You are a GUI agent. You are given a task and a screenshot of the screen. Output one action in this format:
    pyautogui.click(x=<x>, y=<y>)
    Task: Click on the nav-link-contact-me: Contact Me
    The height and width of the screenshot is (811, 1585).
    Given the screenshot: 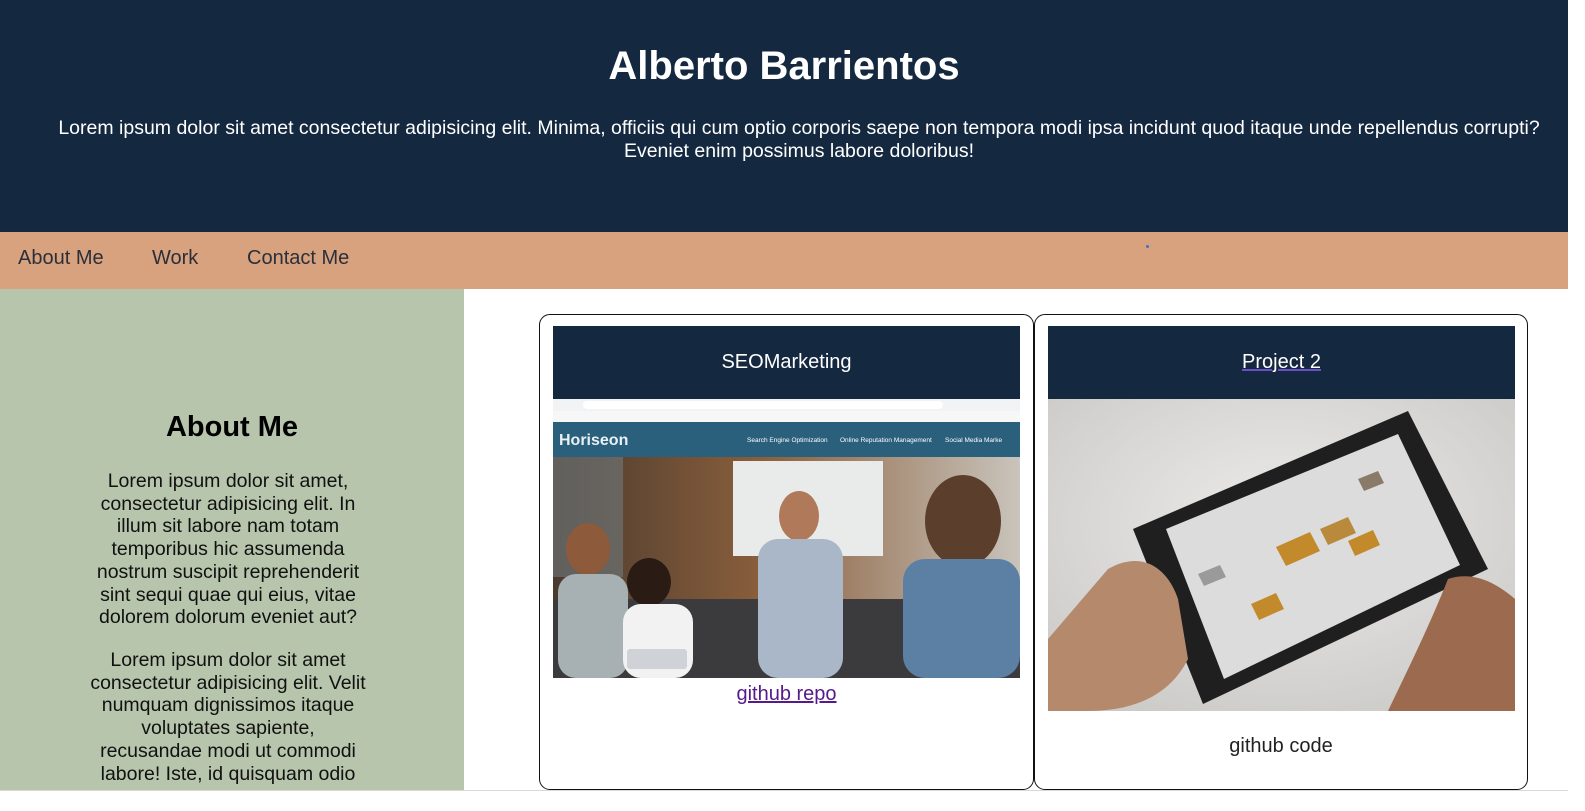 What is the action you would take?
    pyautogui.click(x=298, y=258)
    